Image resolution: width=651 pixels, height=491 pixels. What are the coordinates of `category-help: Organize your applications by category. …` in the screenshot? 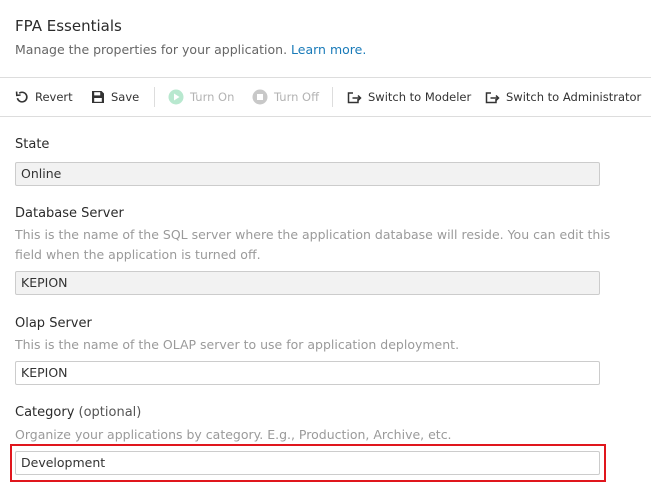 It's located at (233, 434).